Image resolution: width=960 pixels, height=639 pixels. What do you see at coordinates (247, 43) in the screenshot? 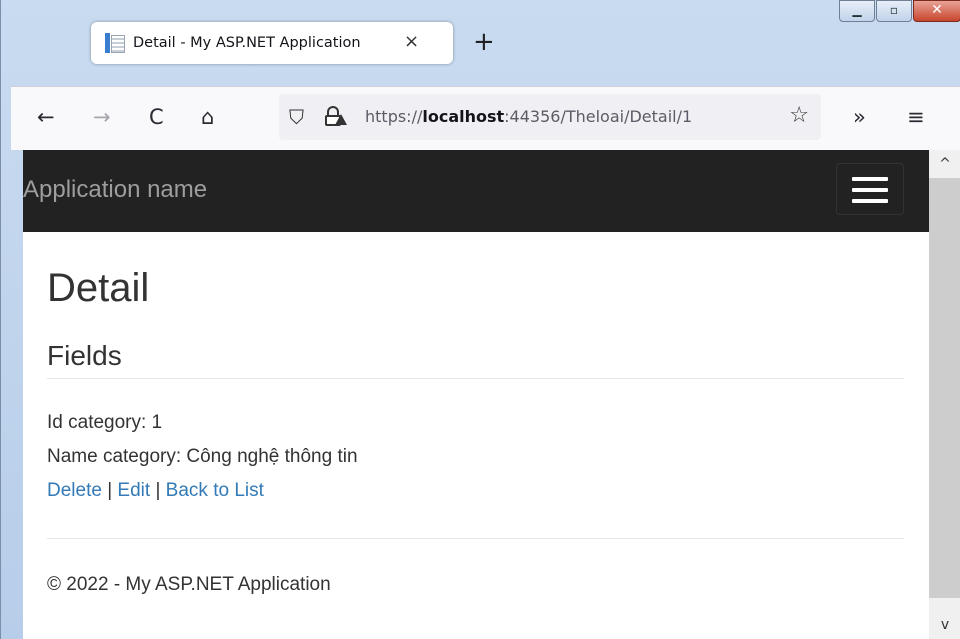
I see `tab-title: Detail - My ASP.NET Application` at bounding box center [247, 43].